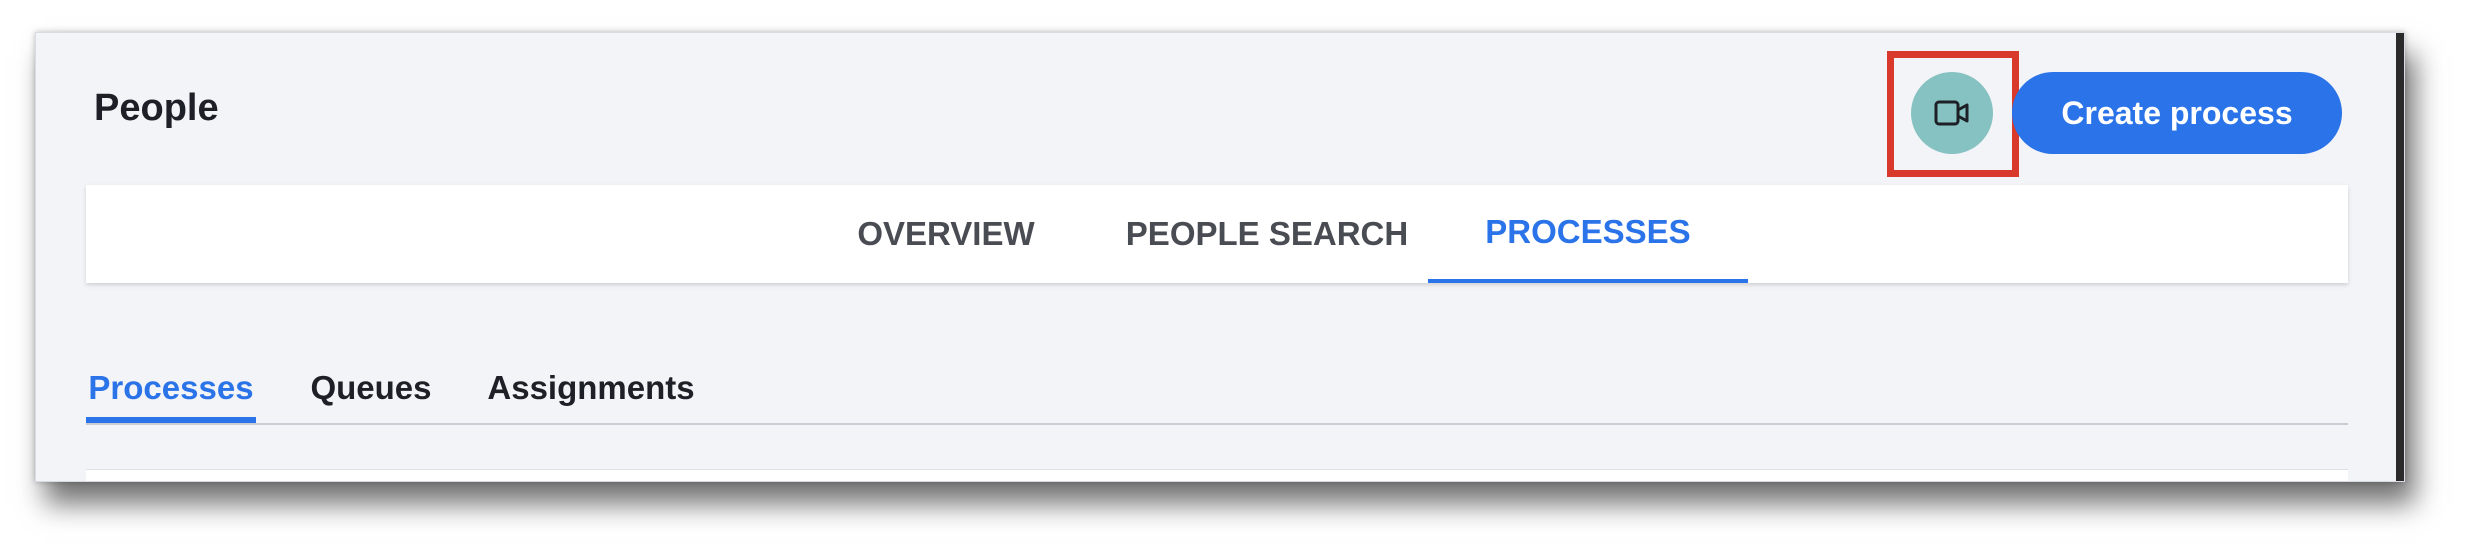  I want to click on subtab-queues: Queues, so click(371, 388).